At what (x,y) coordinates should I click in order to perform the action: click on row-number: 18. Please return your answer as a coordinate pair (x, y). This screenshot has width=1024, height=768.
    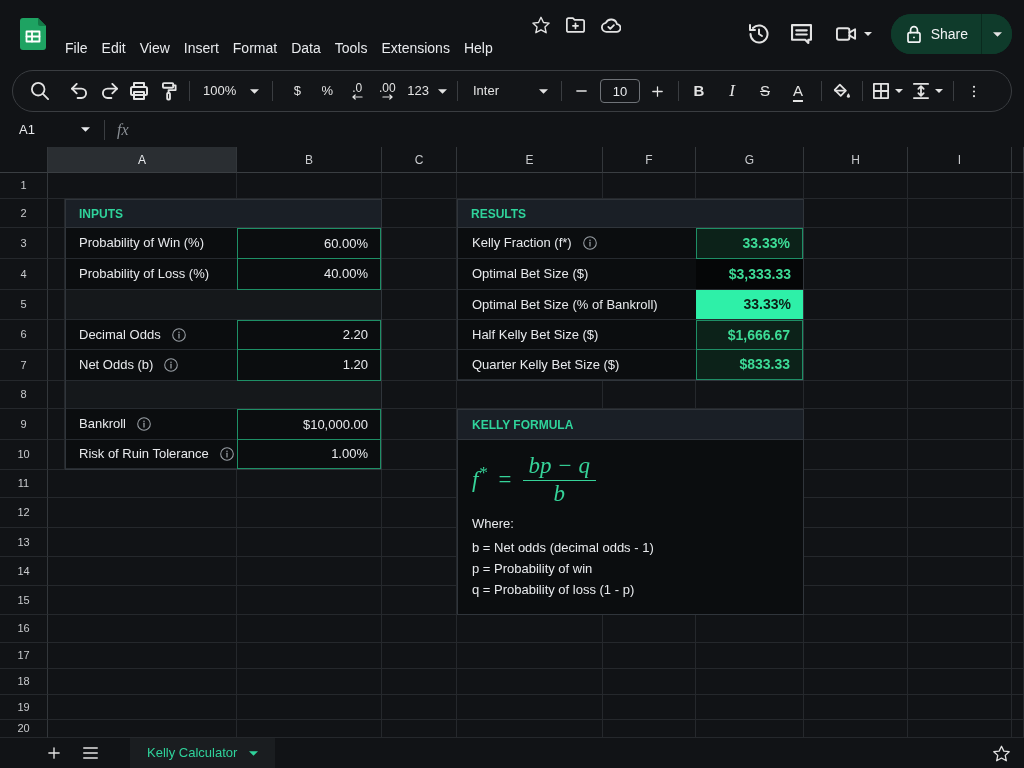
    Looking at the image, I should click on (24, 682).